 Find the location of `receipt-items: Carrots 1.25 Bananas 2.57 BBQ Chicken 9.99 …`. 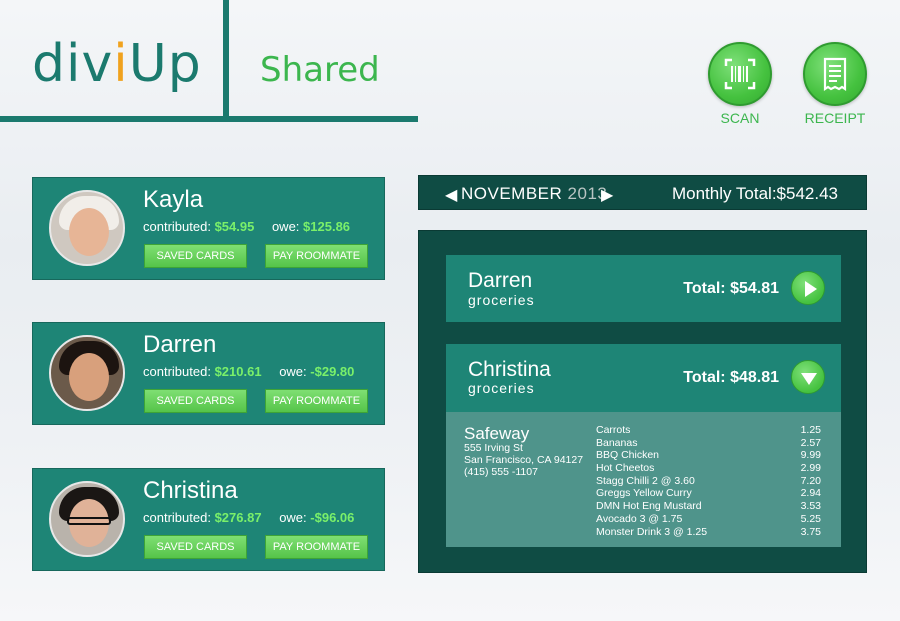

receipt-items: Carrots 1.25 Bananas 2.57 BBQ Chicken 9.99 … is located at coordinates (708, 481).